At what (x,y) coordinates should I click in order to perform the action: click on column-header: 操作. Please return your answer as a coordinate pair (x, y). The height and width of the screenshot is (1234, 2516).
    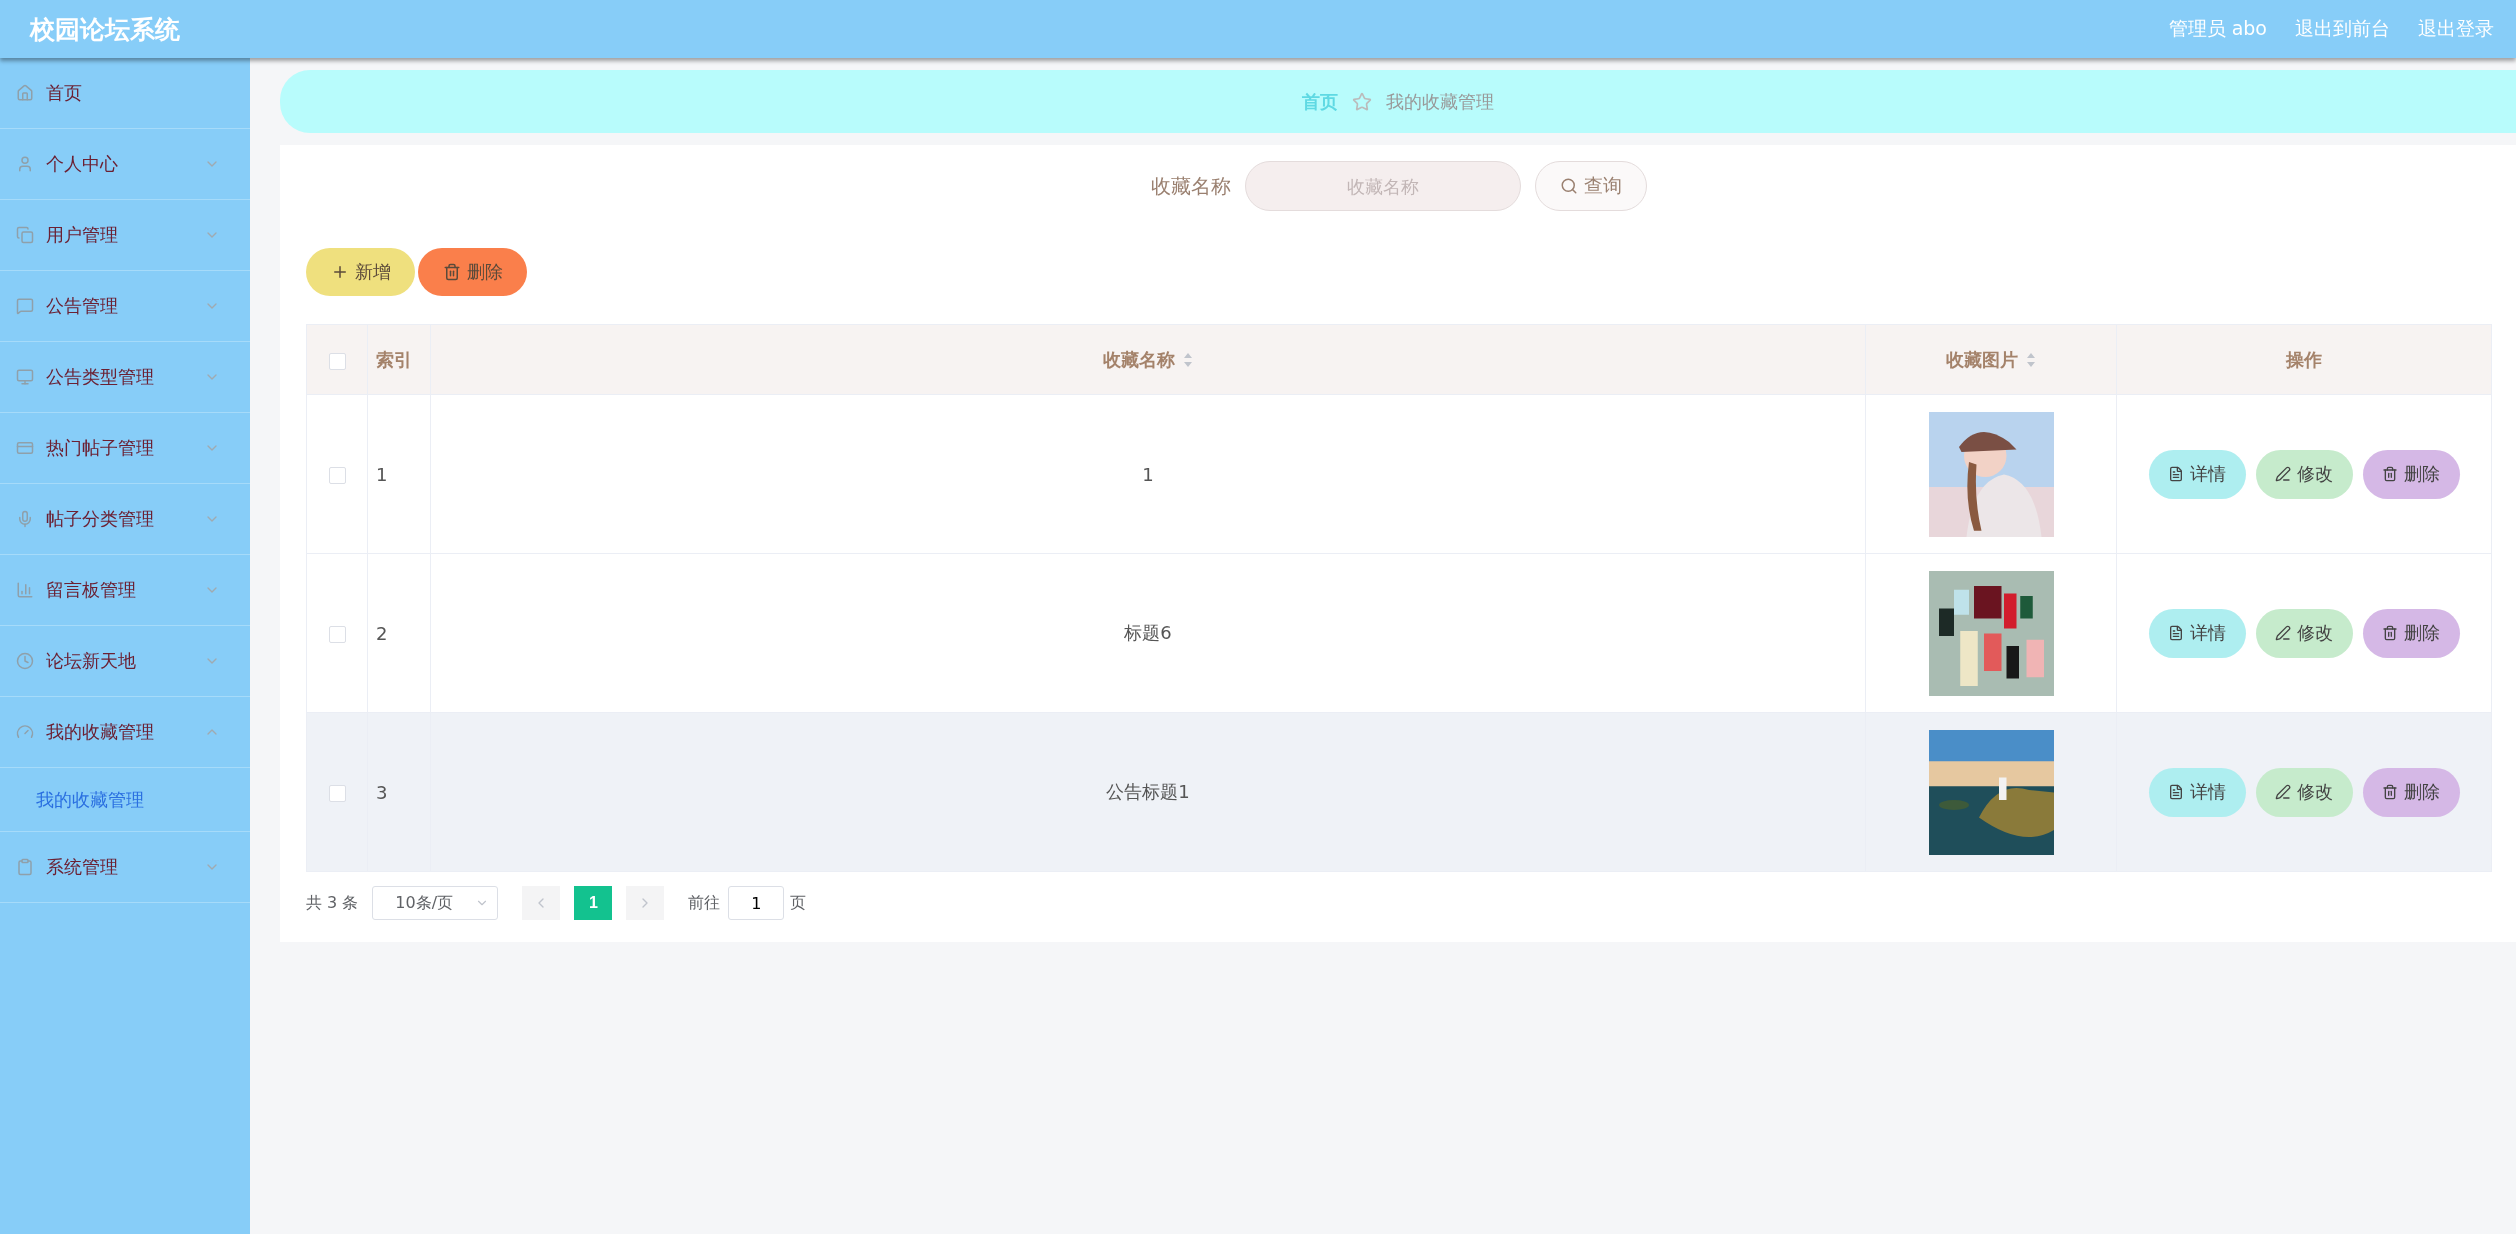
    Looking at the image, I should click on (2304, 359).